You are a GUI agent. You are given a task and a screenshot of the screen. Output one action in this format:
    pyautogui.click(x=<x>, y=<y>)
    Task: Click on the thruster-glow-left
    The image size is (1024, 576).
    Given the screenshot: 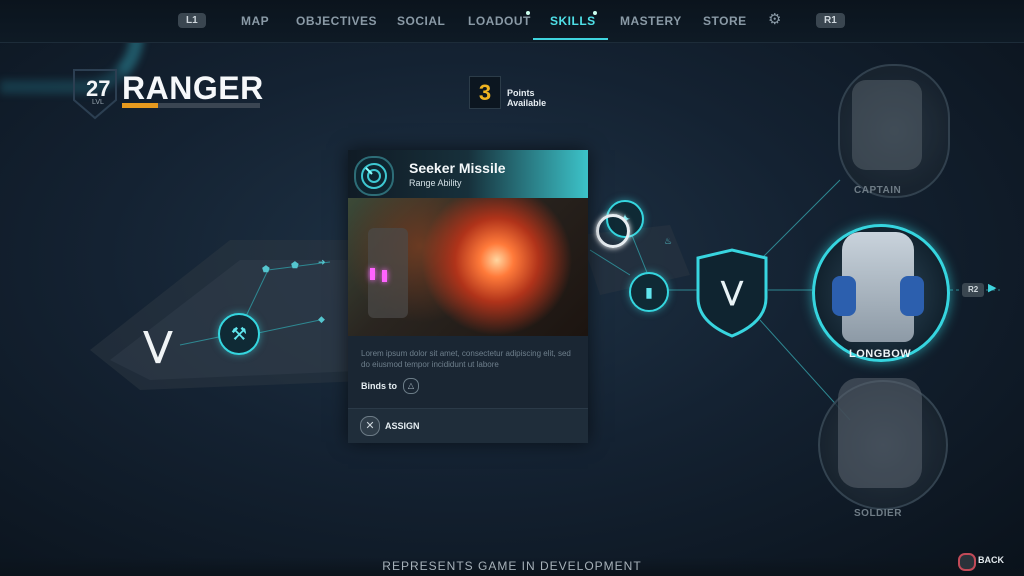 What is the action you would take?
    pyautogui.click(x=372, y=274)
    